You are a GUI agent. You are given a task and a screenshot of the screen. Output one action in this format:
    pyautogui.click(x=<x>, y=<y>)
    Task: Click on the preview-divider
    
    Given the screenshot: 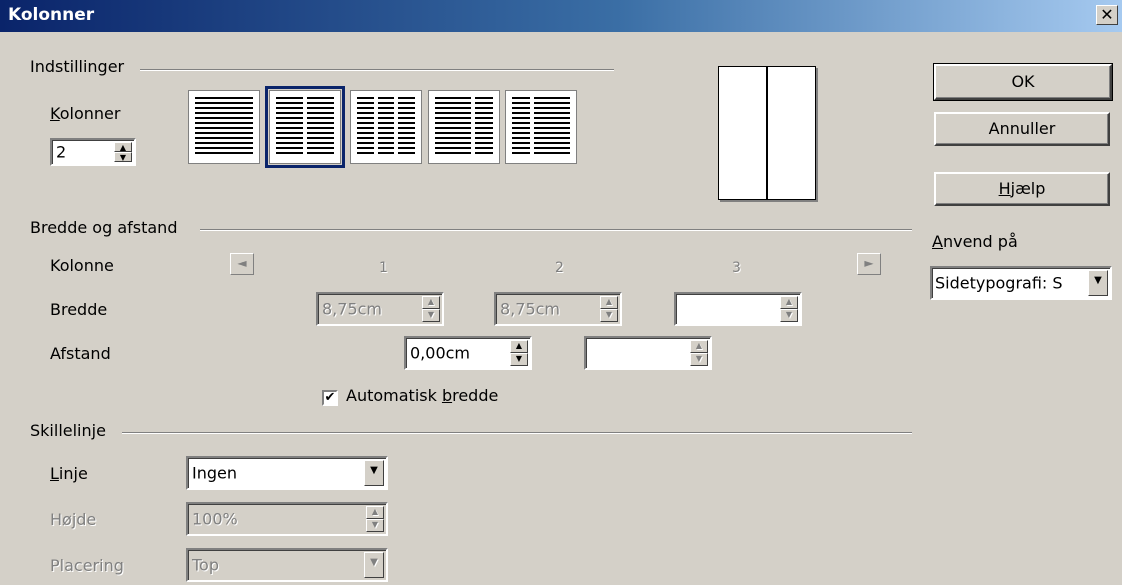 What is the action you would take?
    pyautogui.click(x=767, y=133)
    